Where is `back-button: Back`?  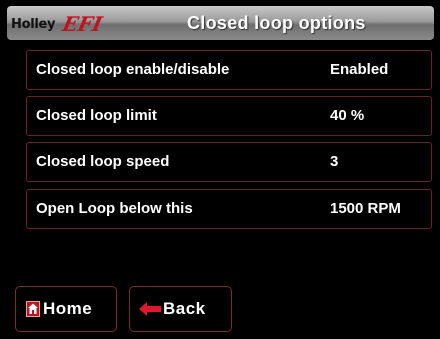
back-button: Back is located at coordinates (180, 309).